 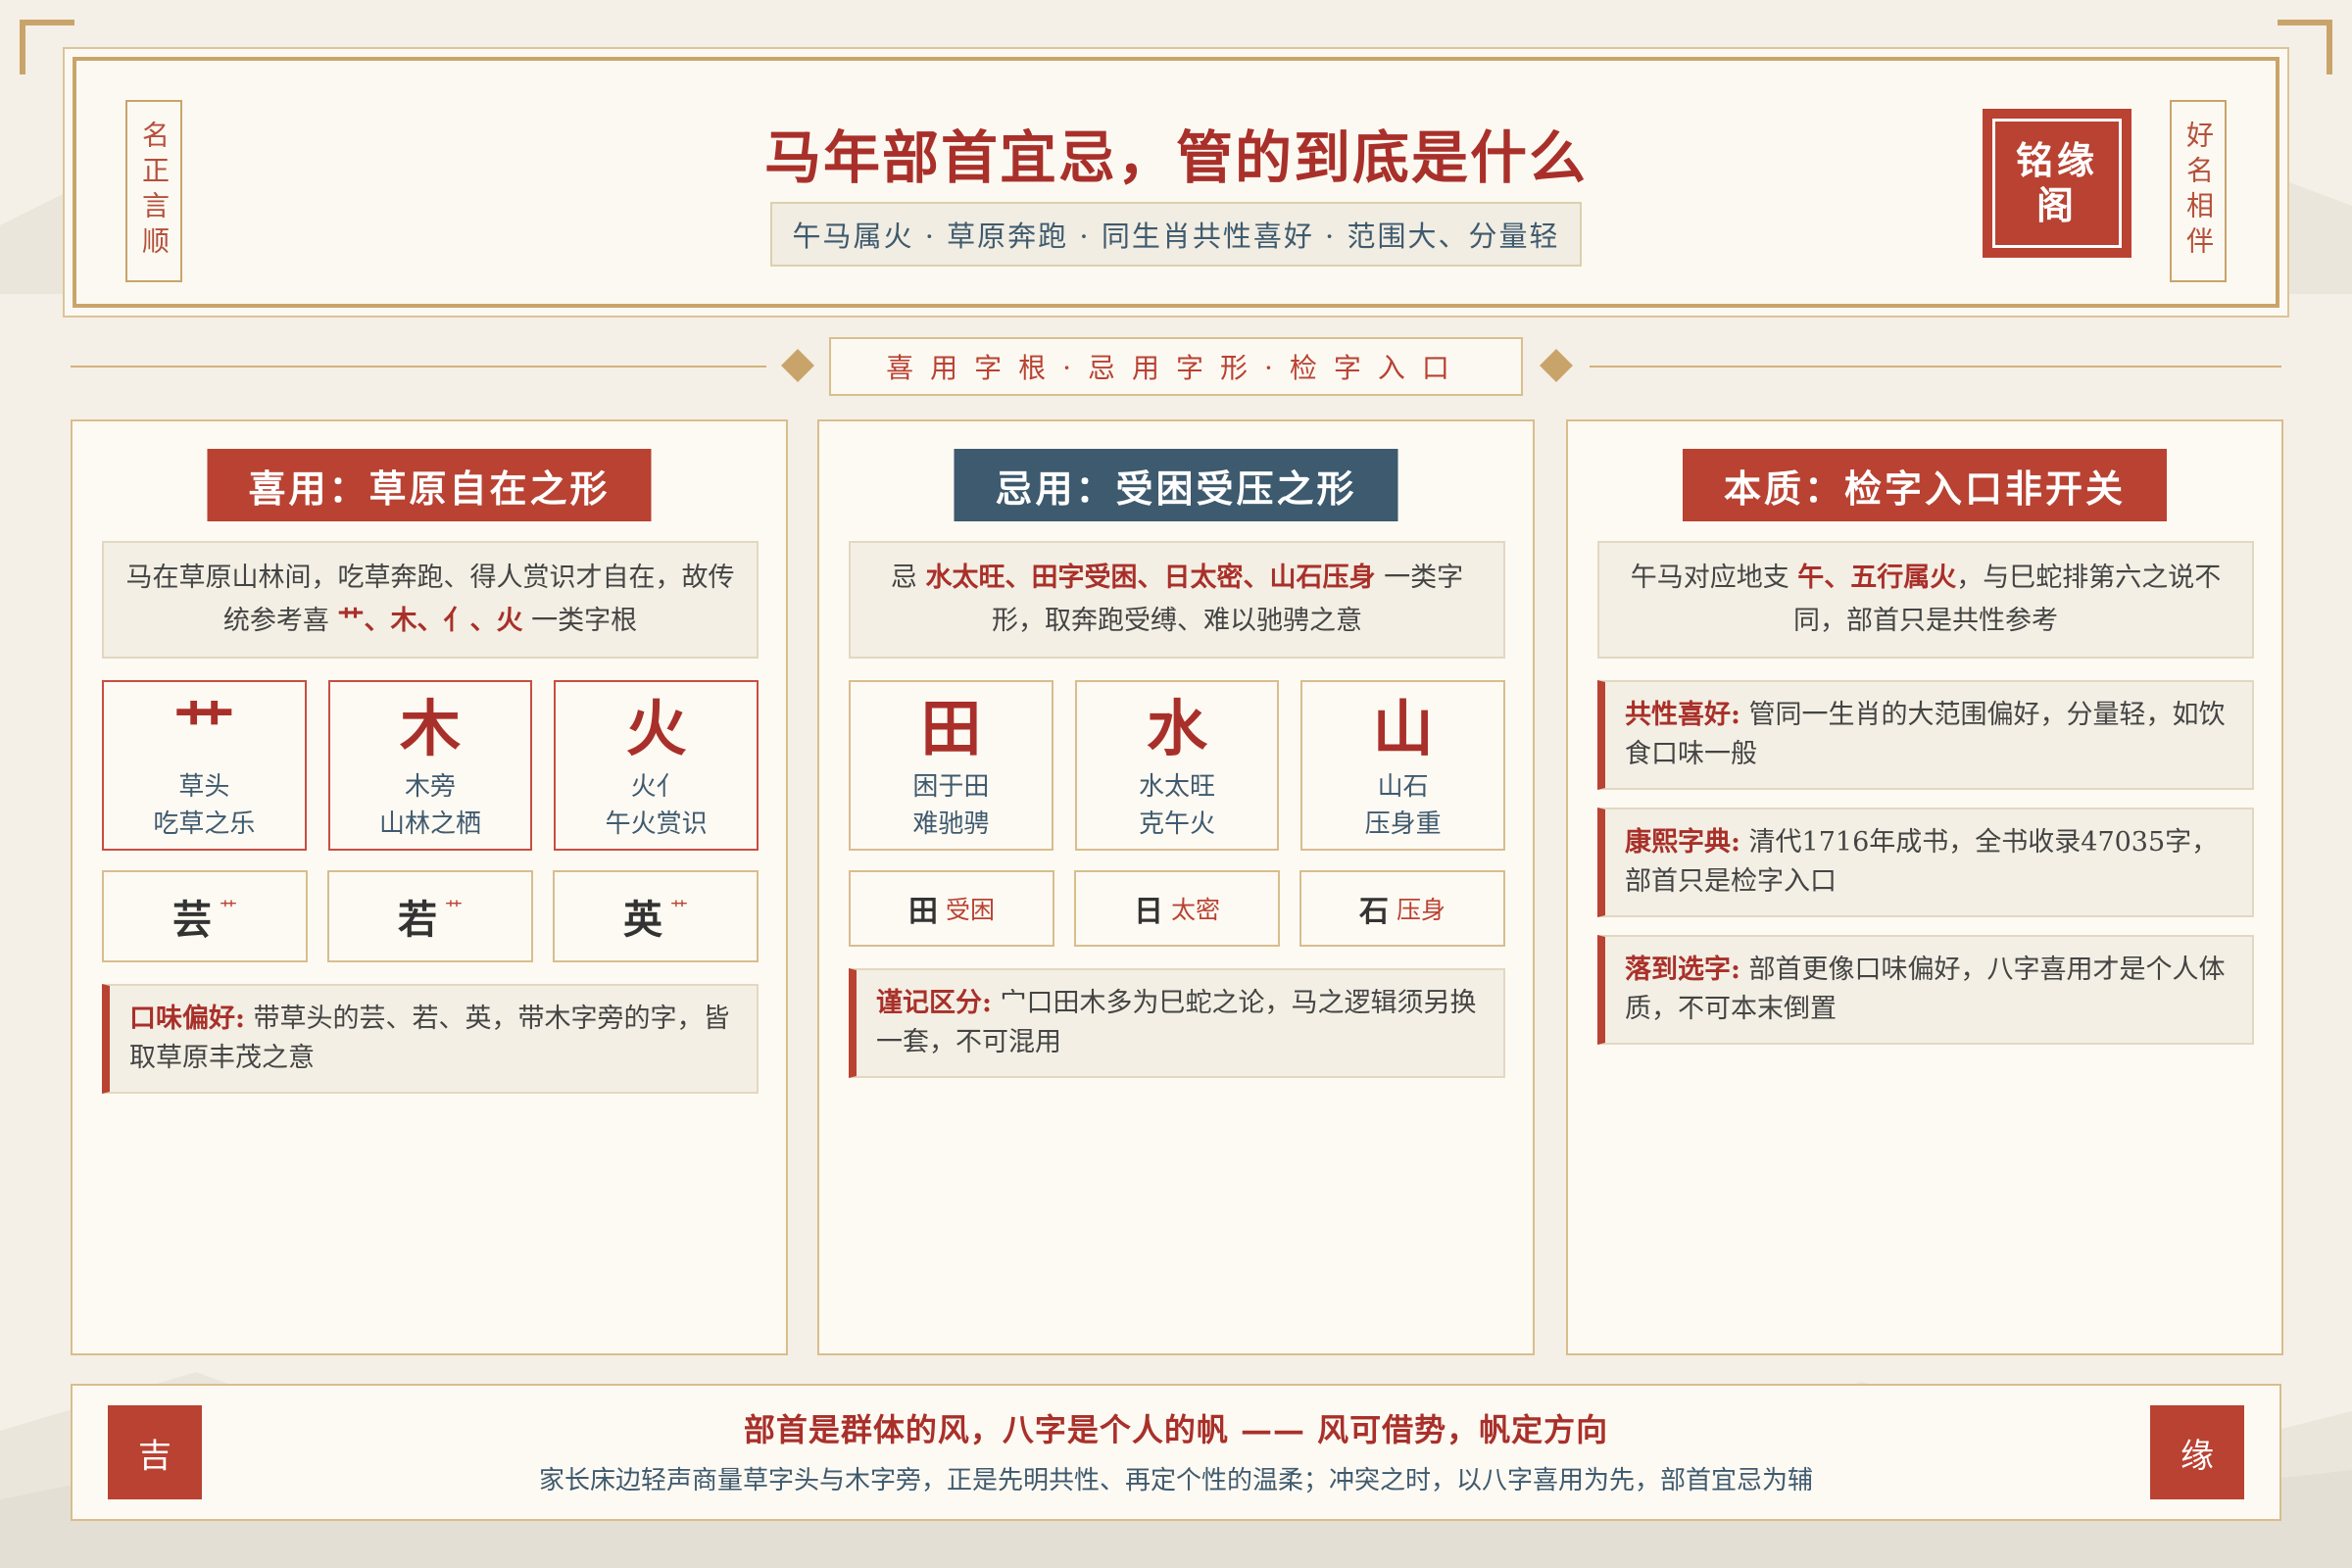 What do you see at coordinates (1925, 600) in the screenshot?
I see `panel-intro: 午马对应地支 午、五行属火，与巳蛇排第六之说不同，部首只是共性参考` at bounding box center [1925, 600].